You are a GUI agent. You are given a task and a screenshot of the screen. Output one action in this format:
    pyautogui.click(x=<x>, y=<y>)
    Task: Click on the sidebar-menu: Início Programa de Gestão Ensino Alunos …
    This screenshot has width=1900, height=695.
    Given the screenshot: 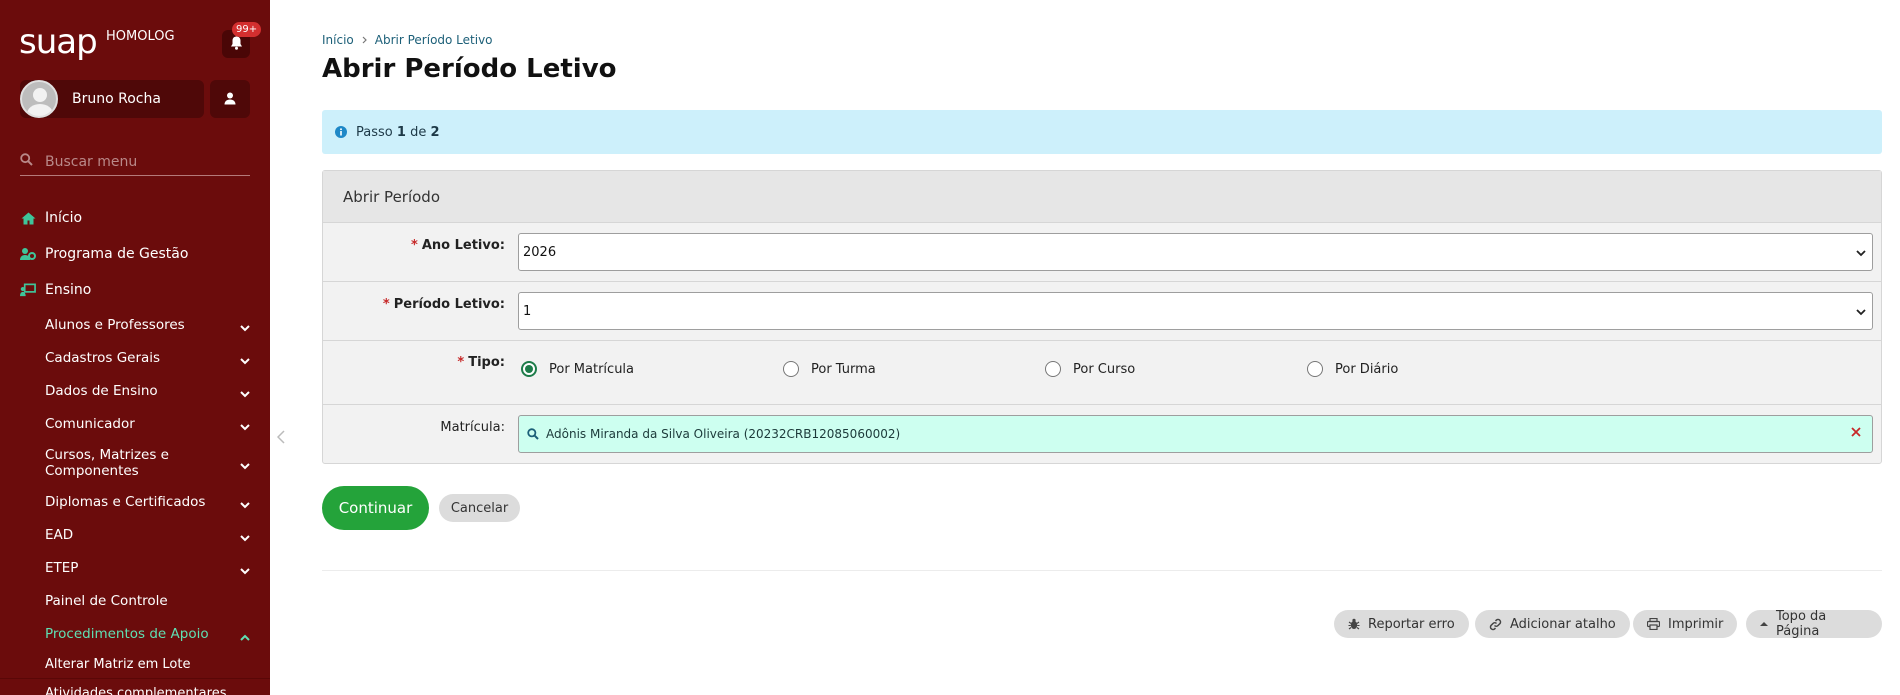 What is the action you would take?
    pyautogui.click(x=135, y=447)
    